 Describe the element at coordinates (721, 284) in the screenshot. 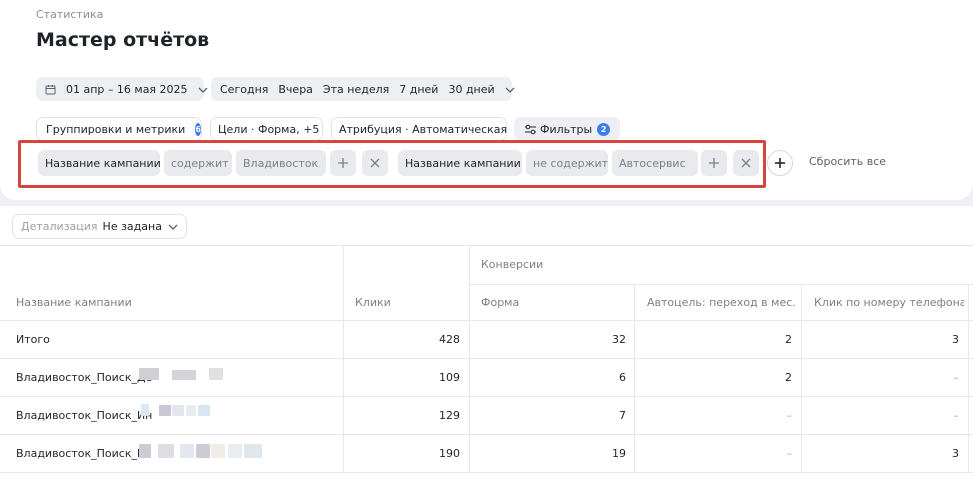

I see `group-header-border` at that location.